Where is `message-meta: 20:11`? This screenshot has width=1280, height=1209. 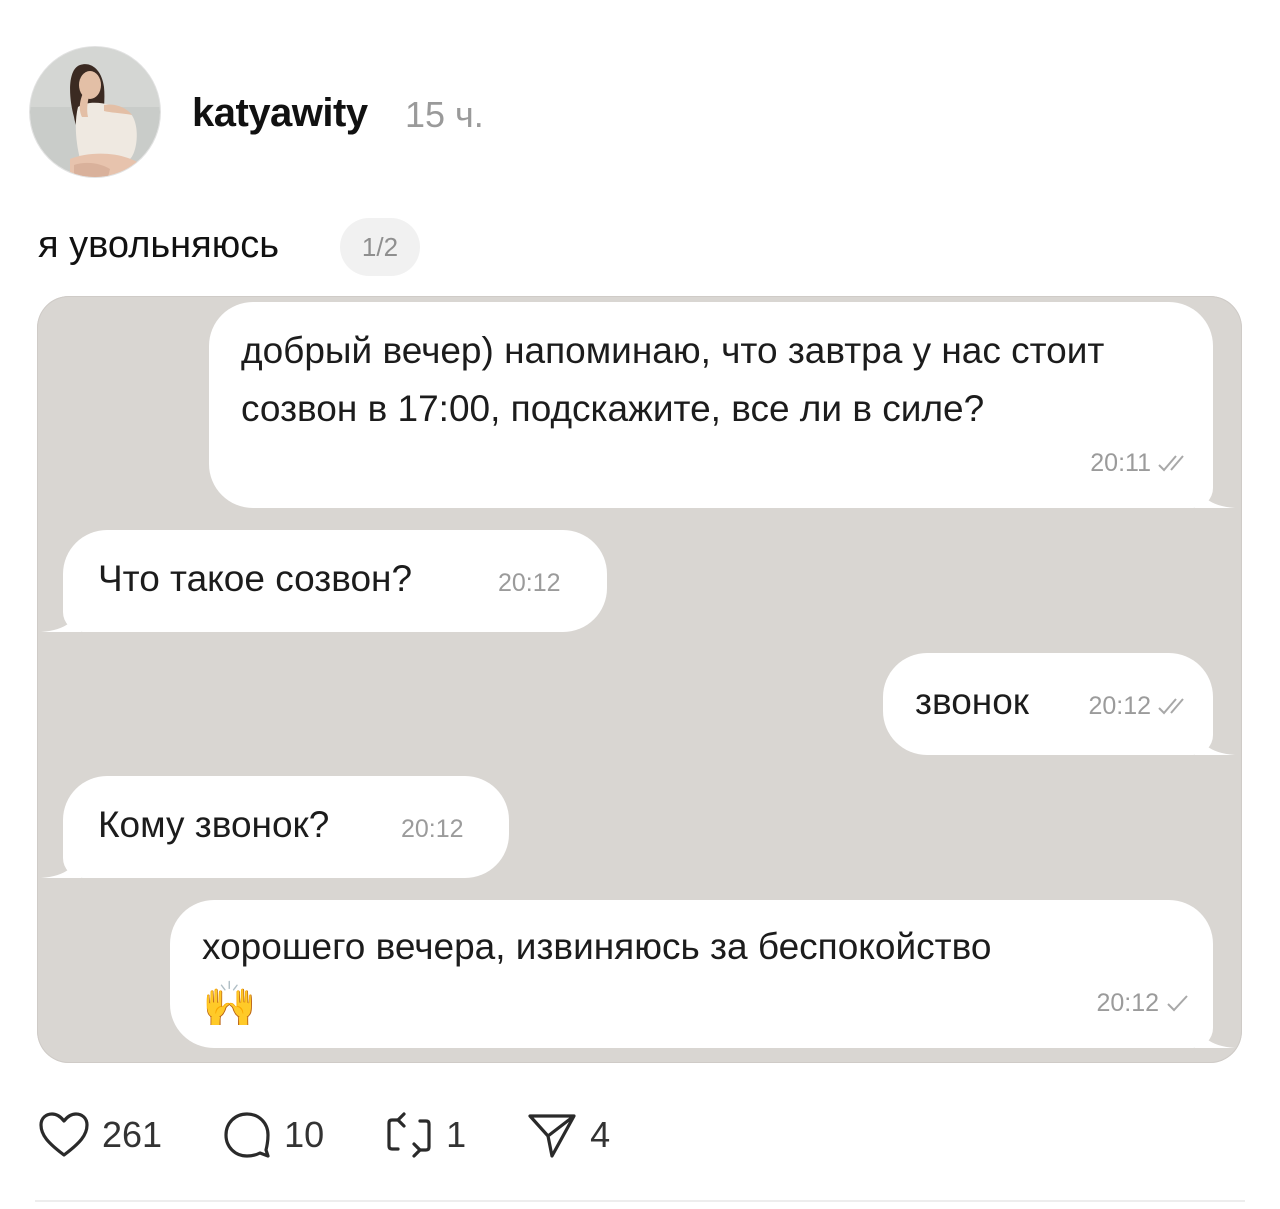
message-meta: 20:11 is located at coordinates (1140, 463).